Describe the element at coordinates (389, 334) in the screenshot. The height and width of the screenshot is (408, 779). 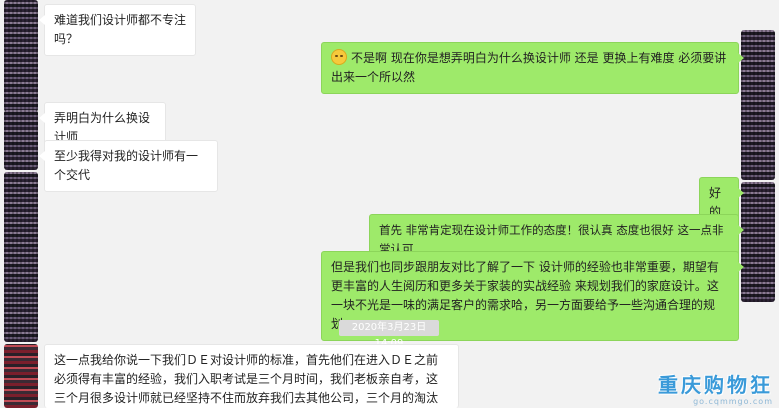
I see `timestamp: 2020年3月23日 14:09` at that location.